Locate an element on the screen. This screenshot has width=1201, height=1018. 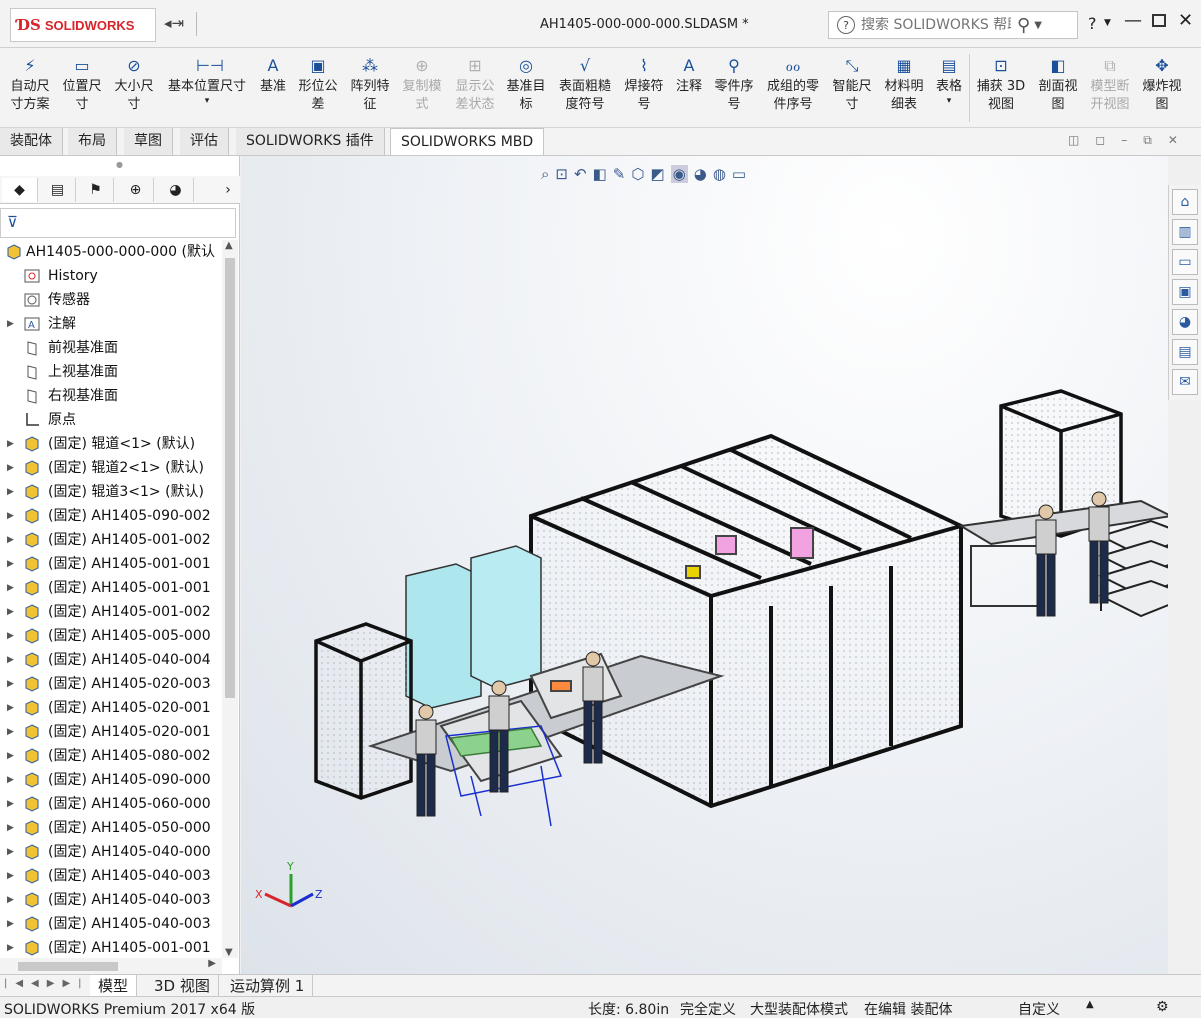
auto-dimension-button: ⚡ 自动尺 寸方案 is located at coordinates (30, 85).